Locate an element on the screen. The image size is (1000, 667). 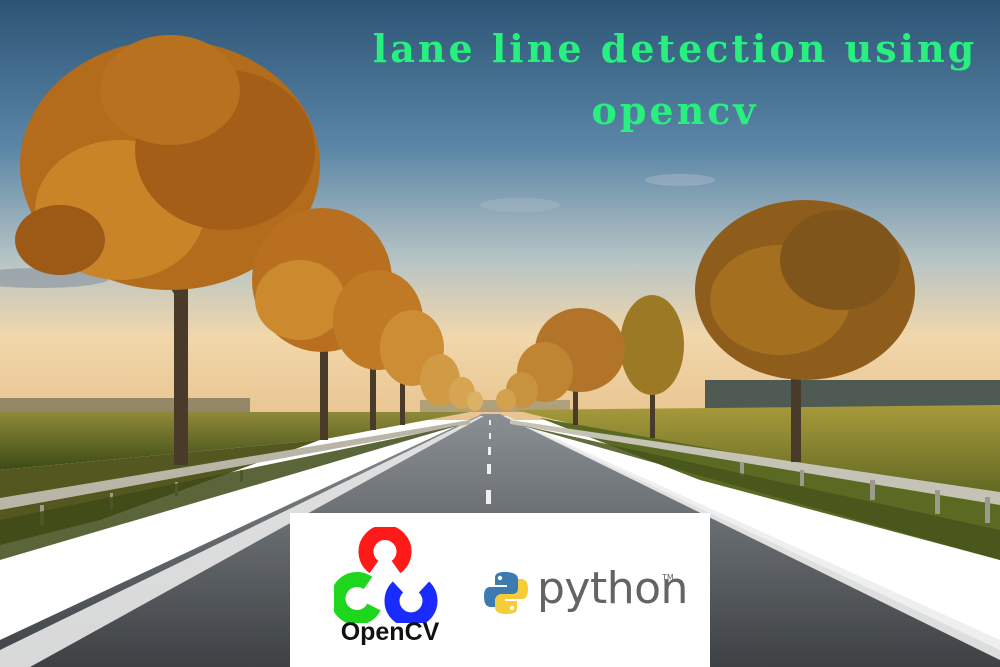
opencv-logo-icon is located at coordinates (386, 575).